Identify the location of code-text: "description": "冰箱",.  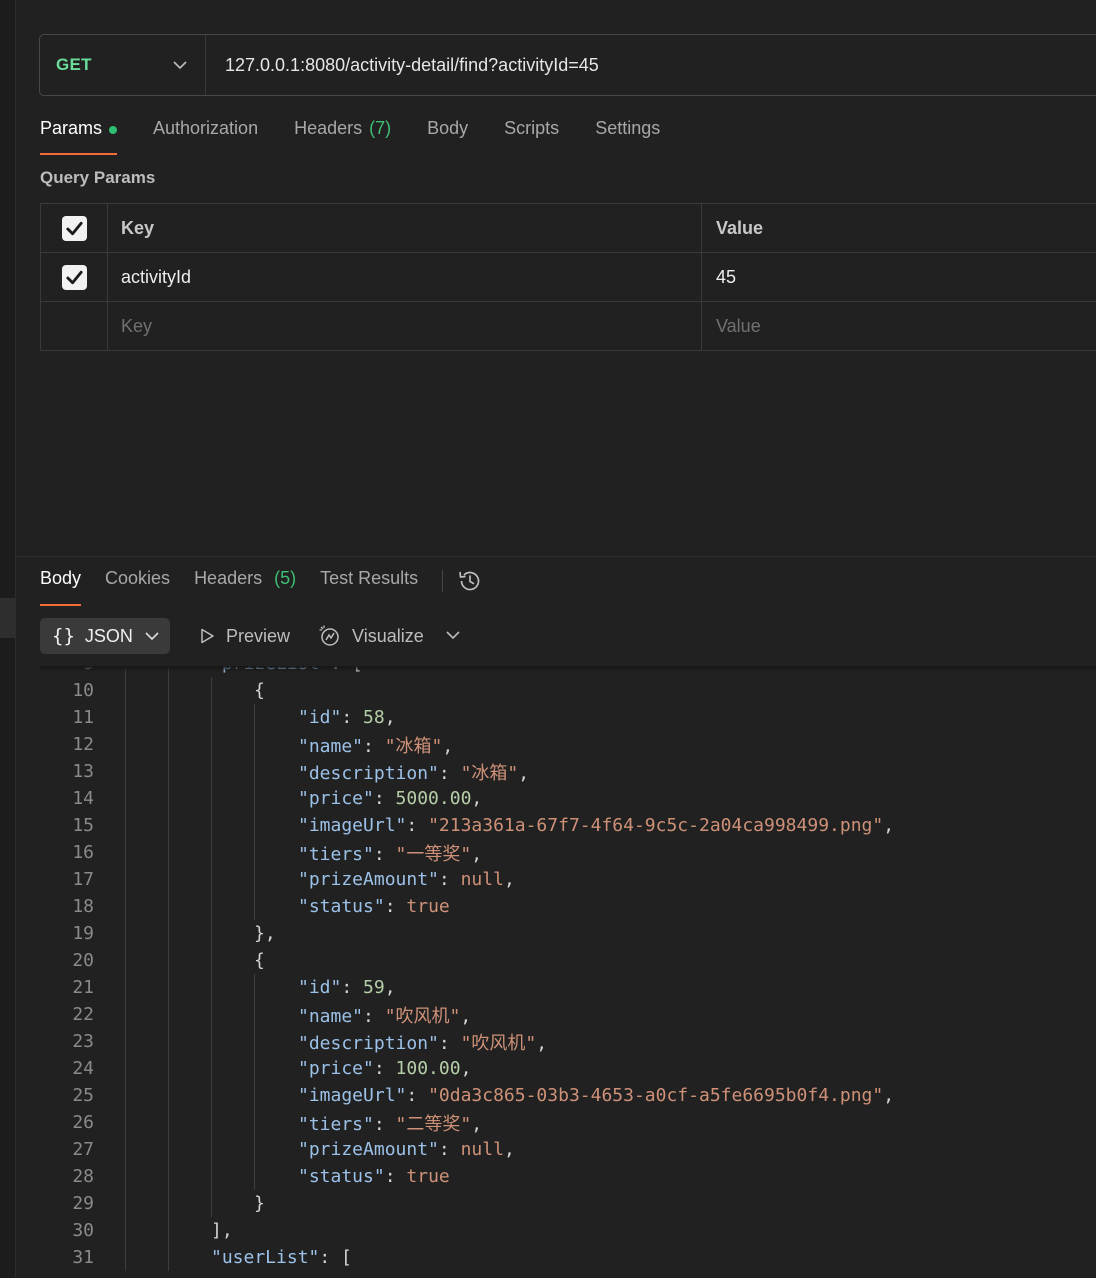
(413, 772).